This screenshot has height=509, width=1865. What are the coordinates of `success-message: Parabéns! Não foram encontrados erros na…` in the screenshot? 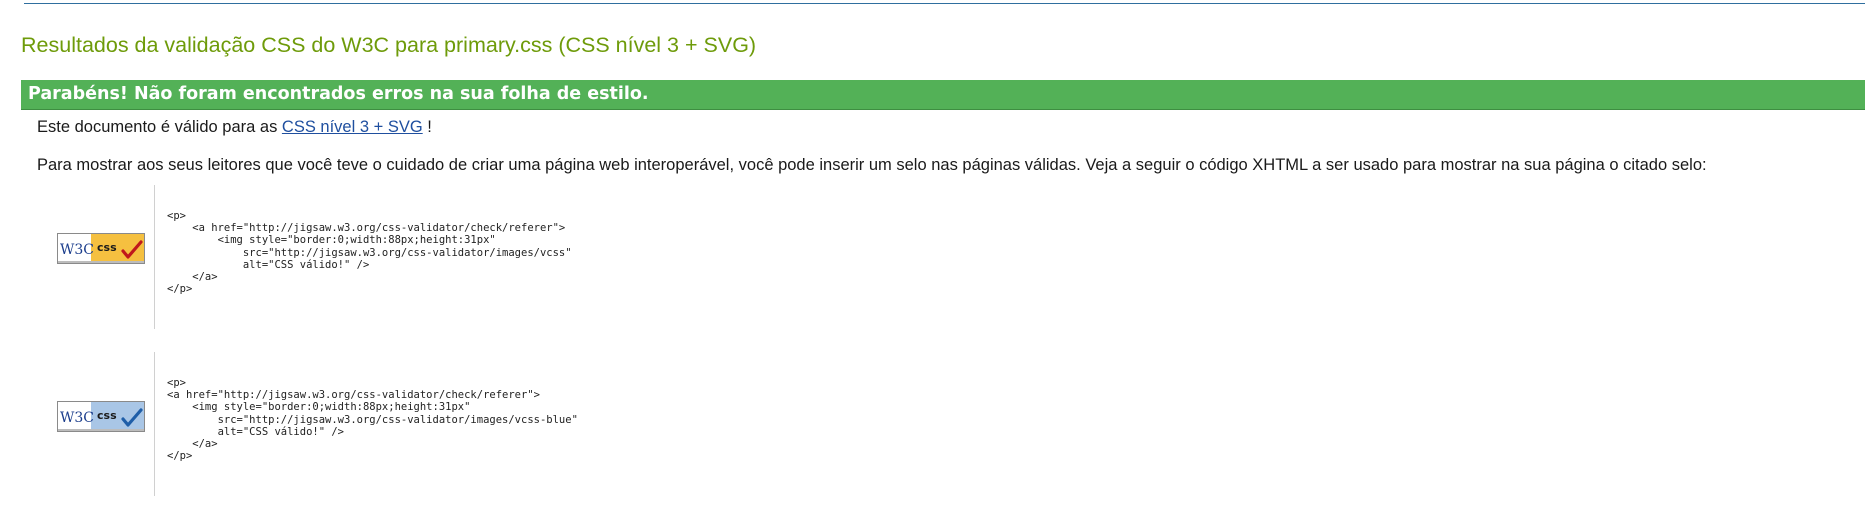 It's located at (338, 94).